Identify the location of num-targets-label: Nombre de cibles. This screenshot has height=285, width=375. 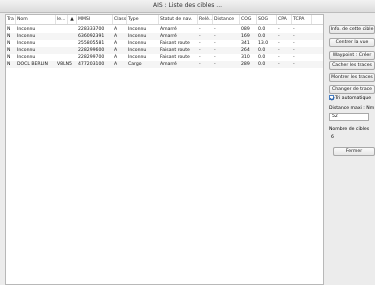
(349, 129).